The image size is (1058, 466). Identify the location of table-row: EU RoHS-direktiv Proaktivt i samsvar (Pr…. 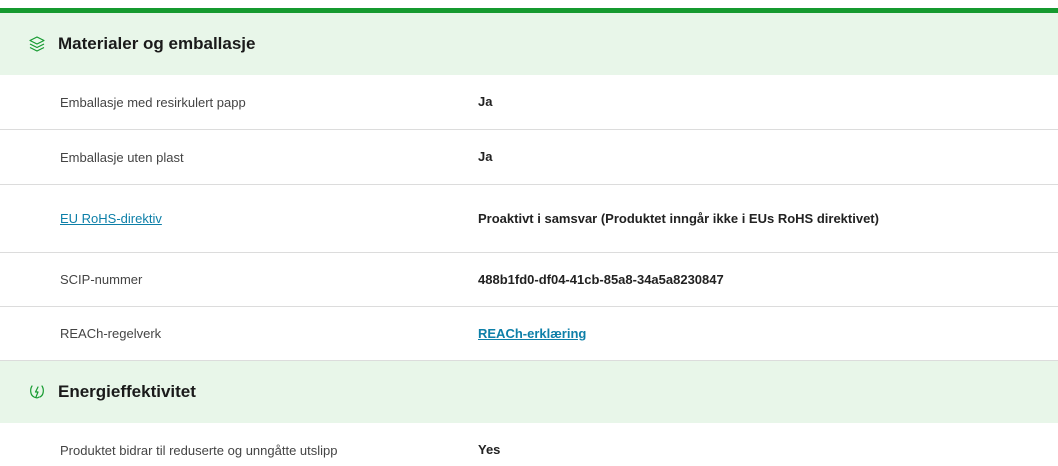
(529, 219).